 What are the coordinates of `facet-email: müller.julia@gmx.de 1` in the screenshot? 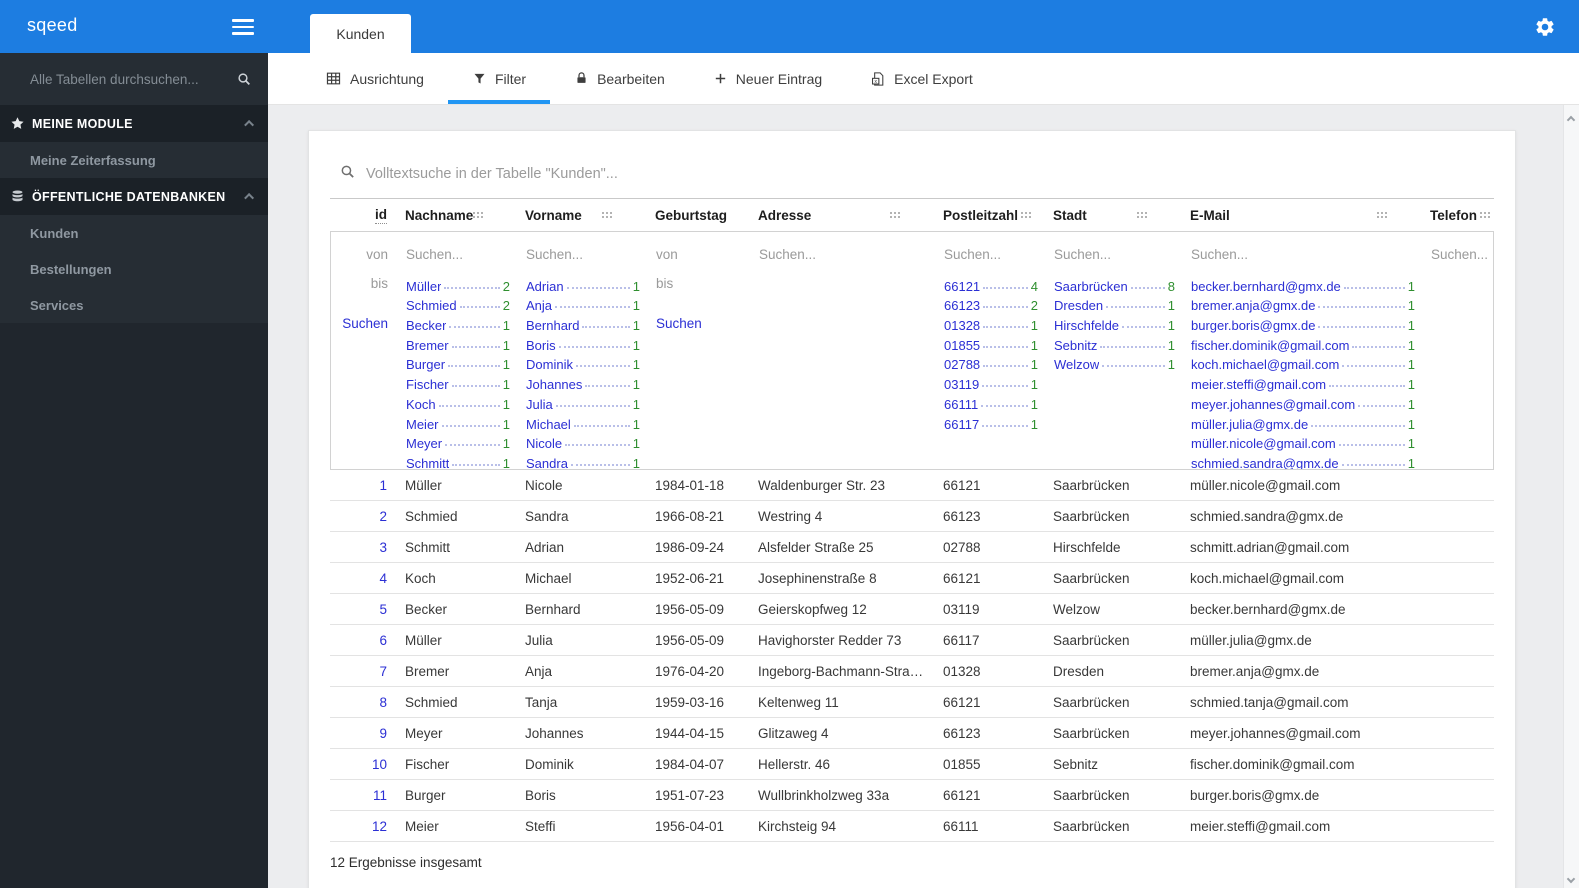 It's located at (1303, 422).